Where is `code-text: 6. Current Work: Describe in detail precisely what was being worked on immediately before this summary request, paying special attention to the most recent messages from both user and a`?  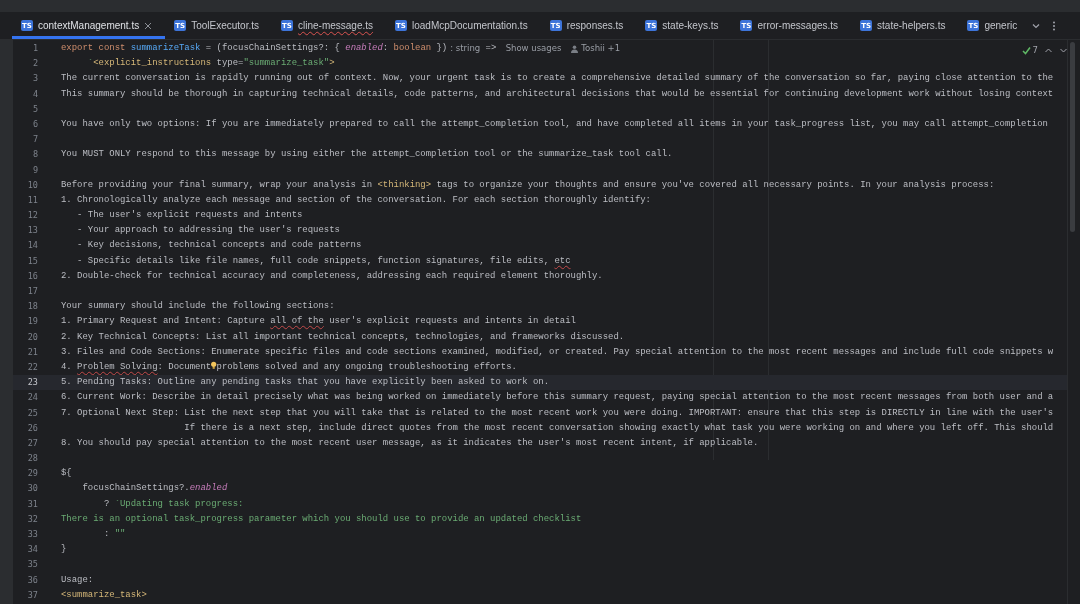 code-text: 6. Current Work: Describe in detail precisely what was being worked on immediately before this summary request, paying special attention to the most recent messages from both user and a is located at coordinates (557, 398).